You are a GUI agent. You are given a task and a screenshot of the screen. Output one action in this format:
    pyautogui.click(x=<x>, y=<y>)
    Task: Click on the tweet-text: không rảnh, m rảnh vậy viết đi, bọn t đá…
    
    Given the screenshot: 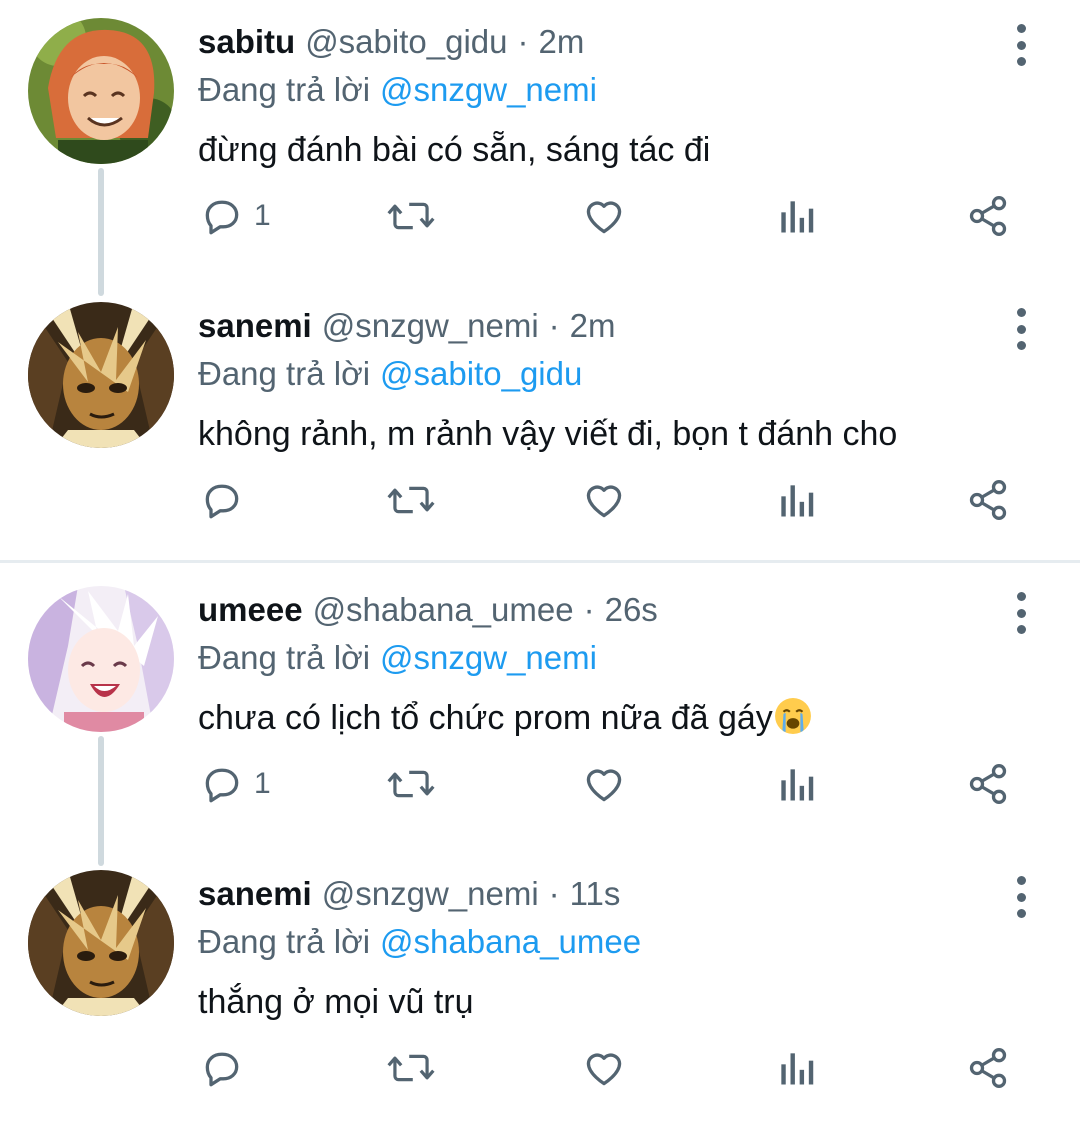 What is the action you would take?
    pyautogui.click(x=548, y=434)
    